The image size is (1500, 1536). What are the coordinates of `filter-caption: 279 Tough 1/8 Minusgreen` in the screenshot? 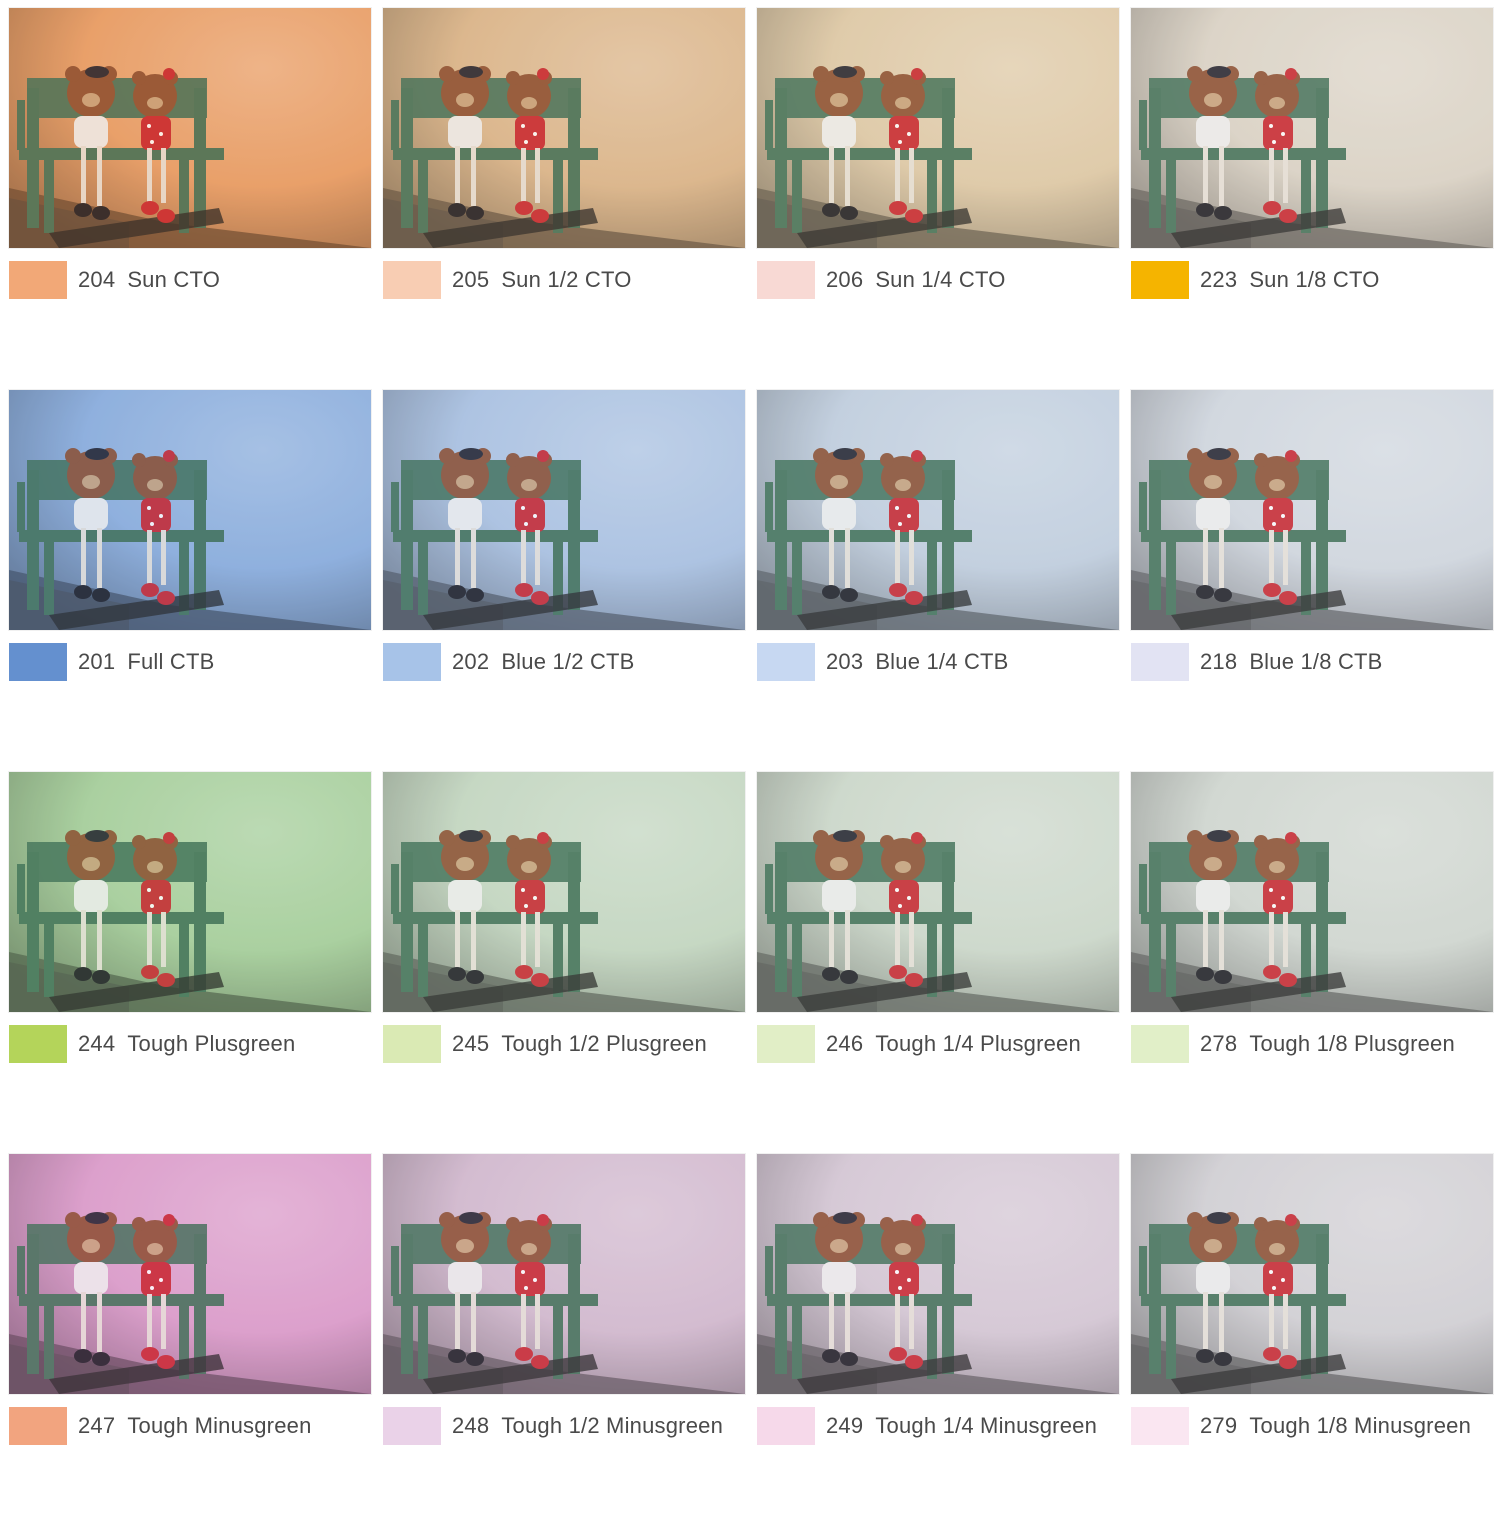 It's located at (1301, 1426).